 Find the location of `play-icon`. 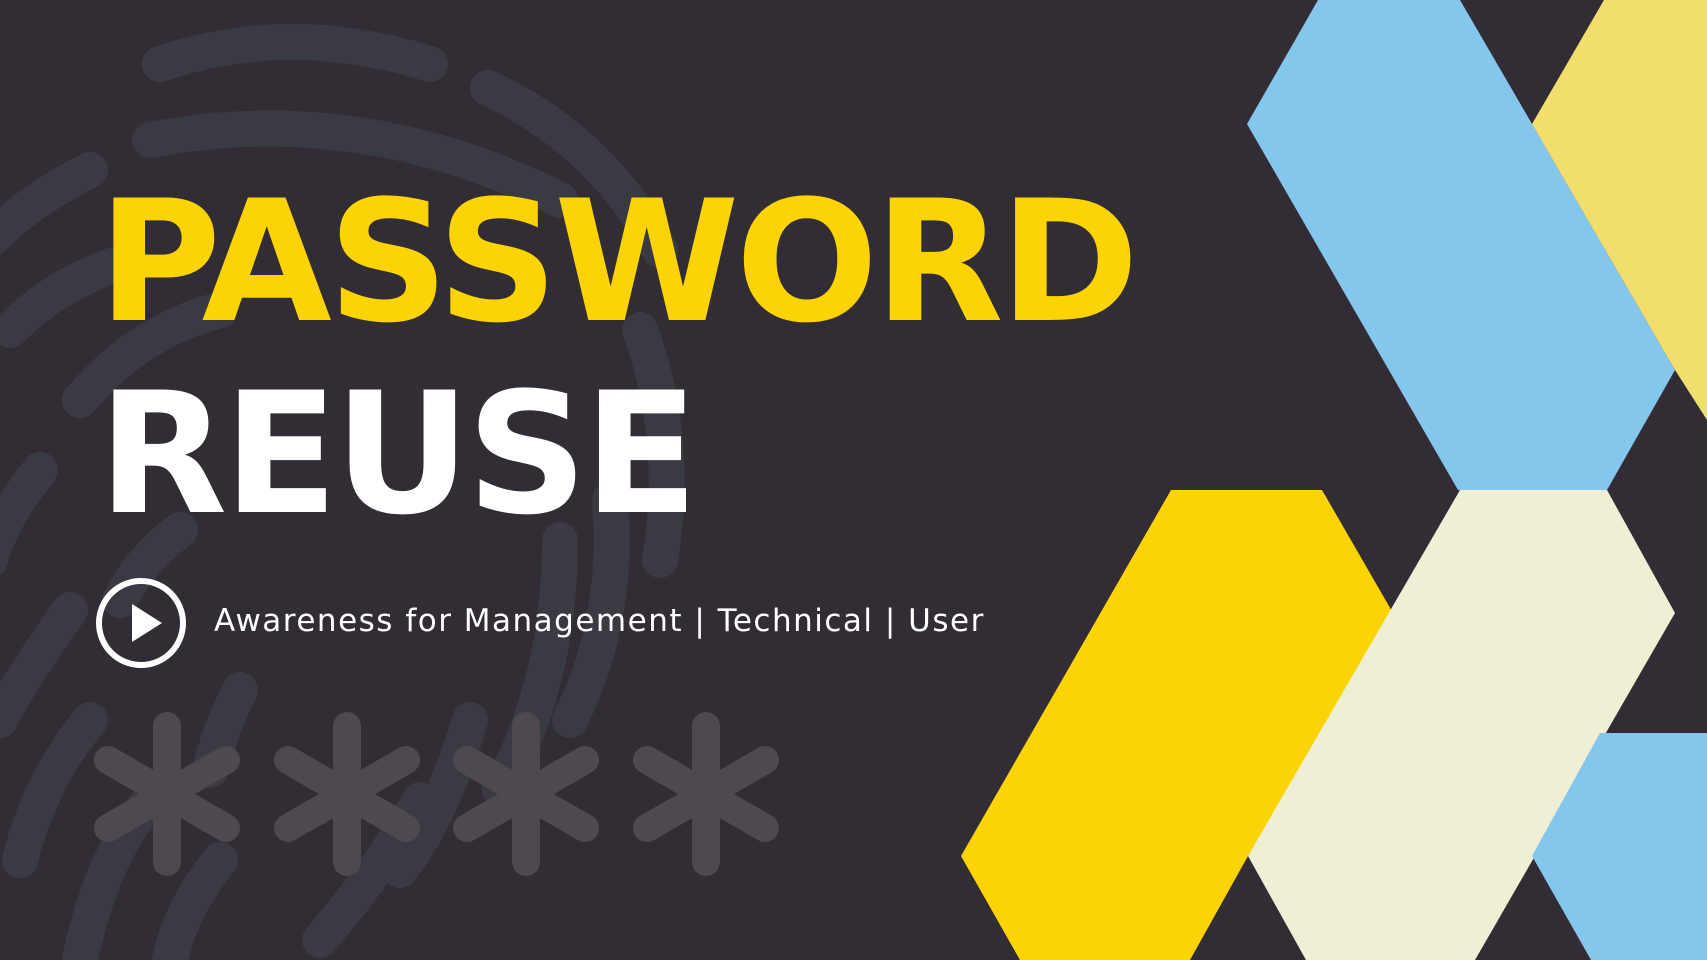

play-icon is located at coordinates (147, 623).